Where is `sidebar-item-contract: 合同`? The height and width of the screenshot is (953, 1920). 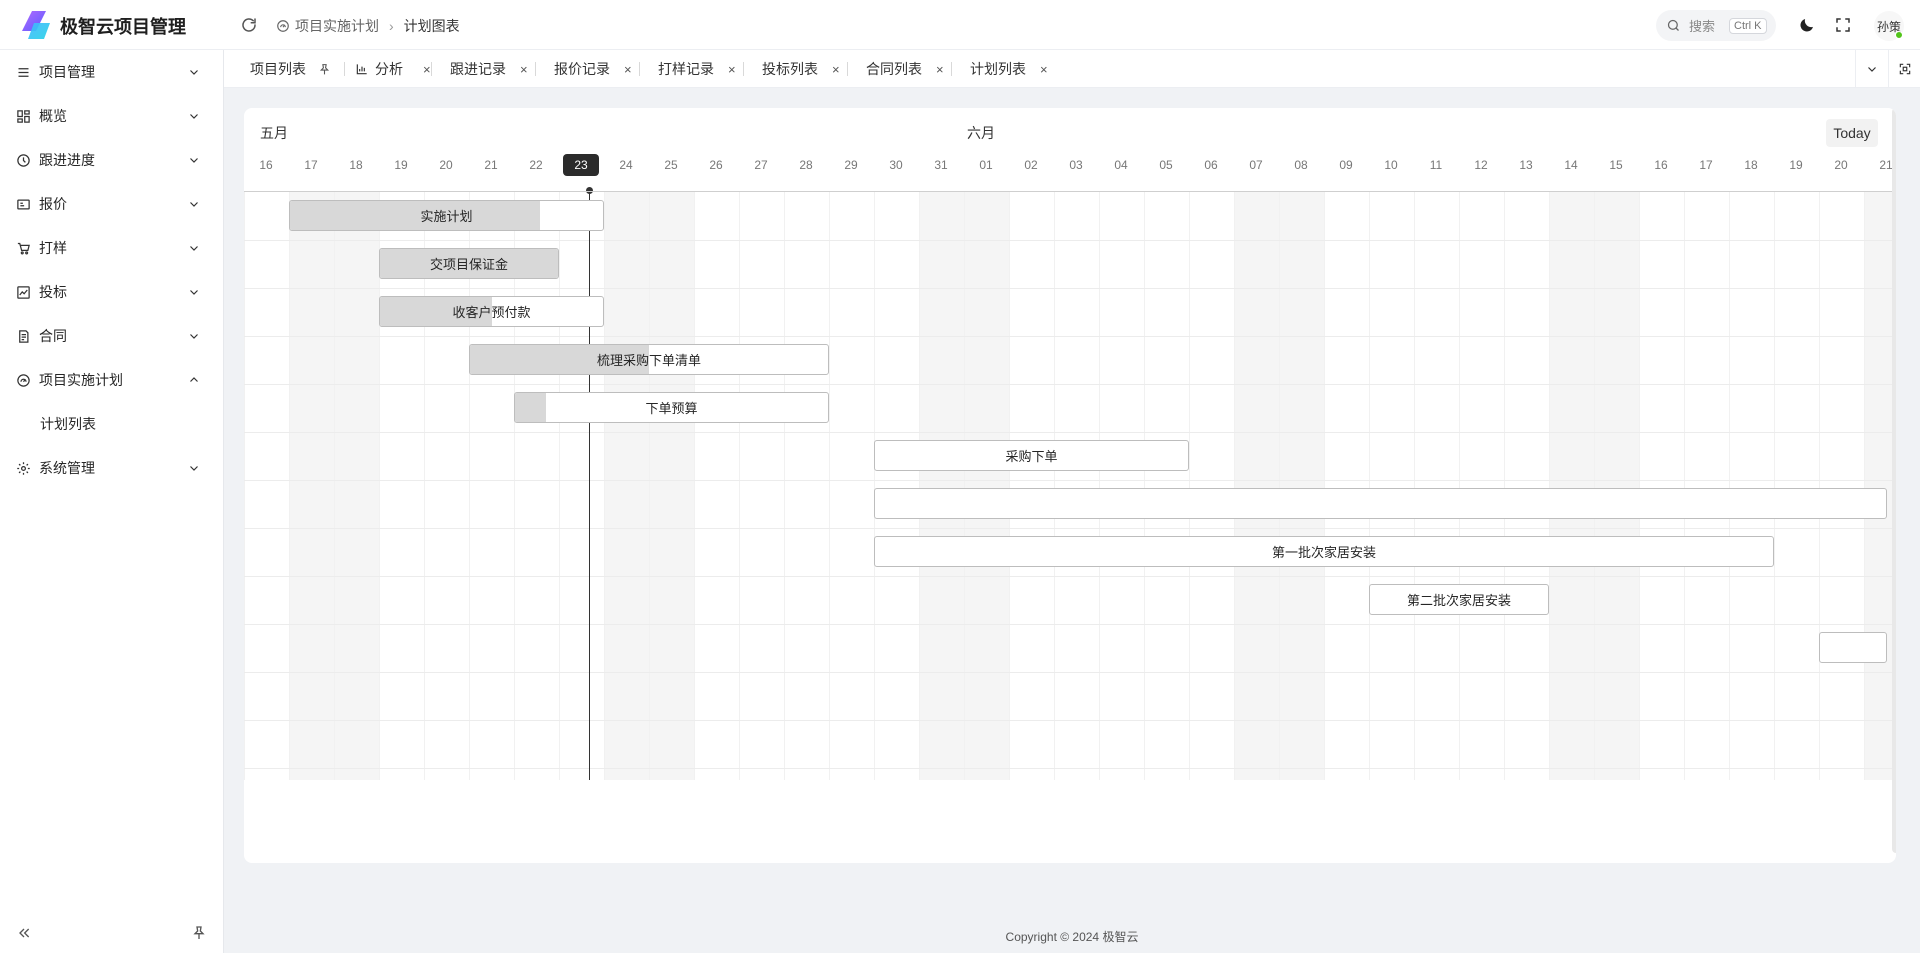 sidebar-item-contract: 合同 is located at coordinates (112, 336).